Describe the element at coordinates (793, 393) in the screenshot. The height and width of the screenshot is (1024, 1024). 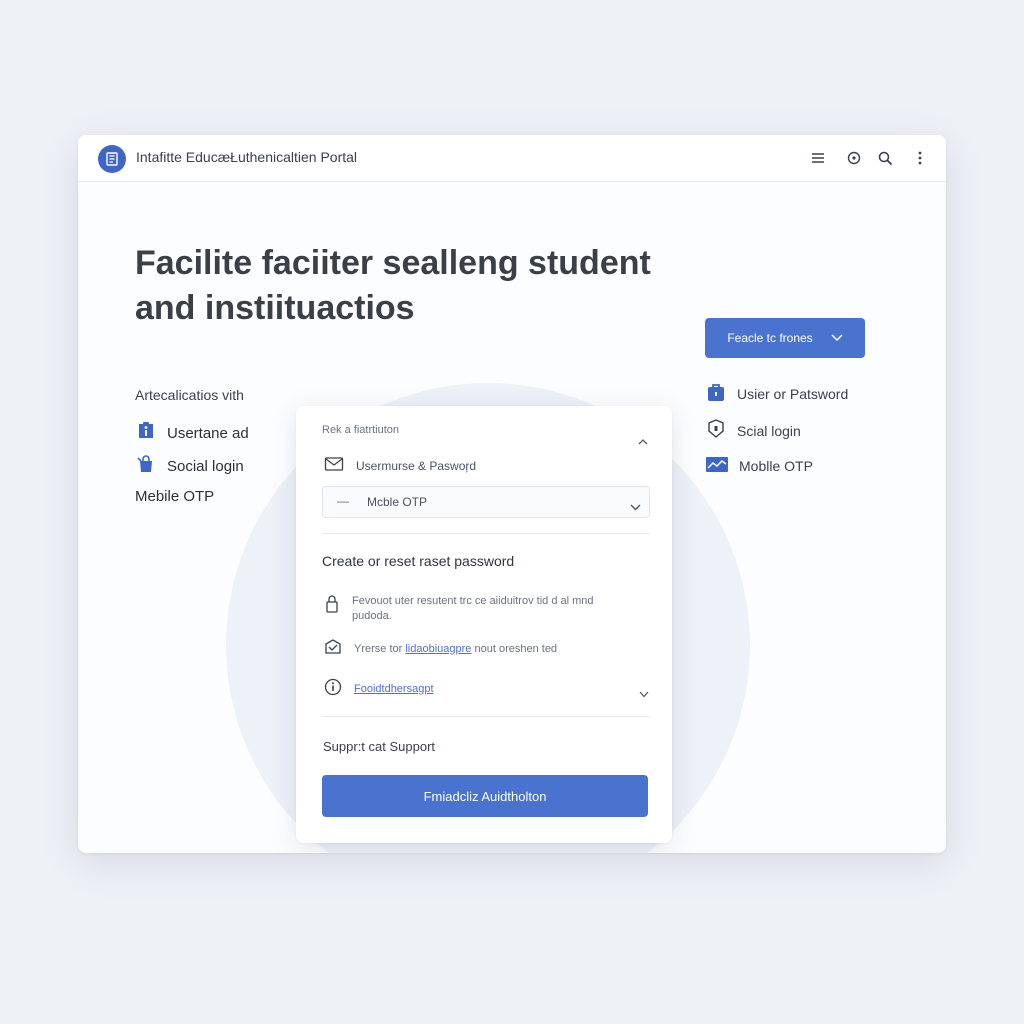
I see `right-item-label: Usier or Patsword` at that location.